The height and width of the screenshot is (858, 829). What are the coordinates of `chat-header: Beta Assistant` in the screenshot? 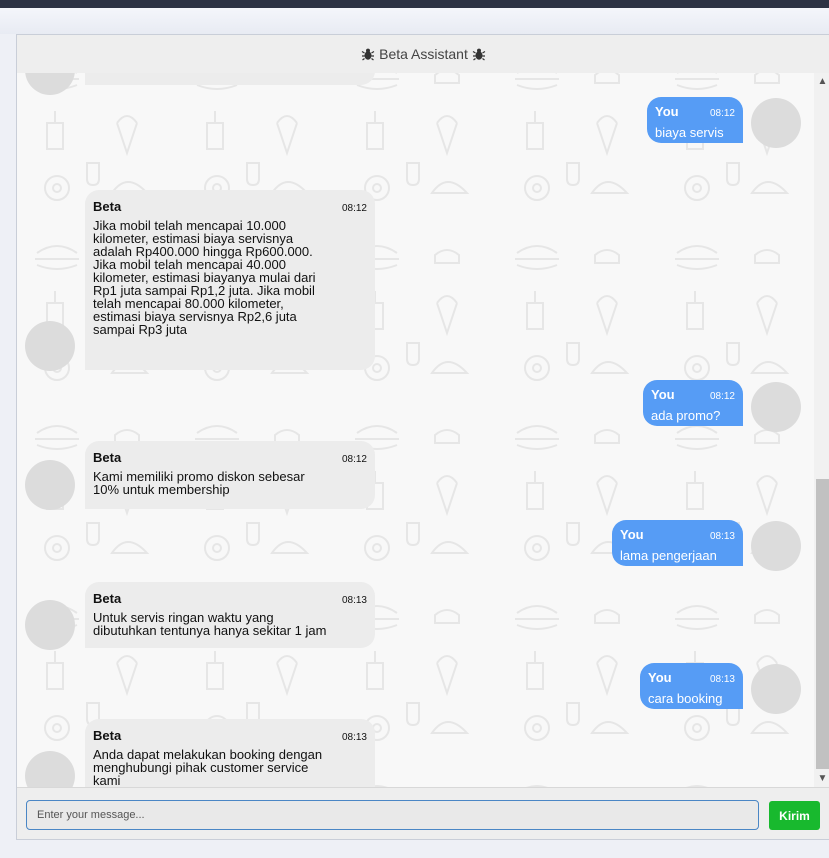 It's located at (423, 54).